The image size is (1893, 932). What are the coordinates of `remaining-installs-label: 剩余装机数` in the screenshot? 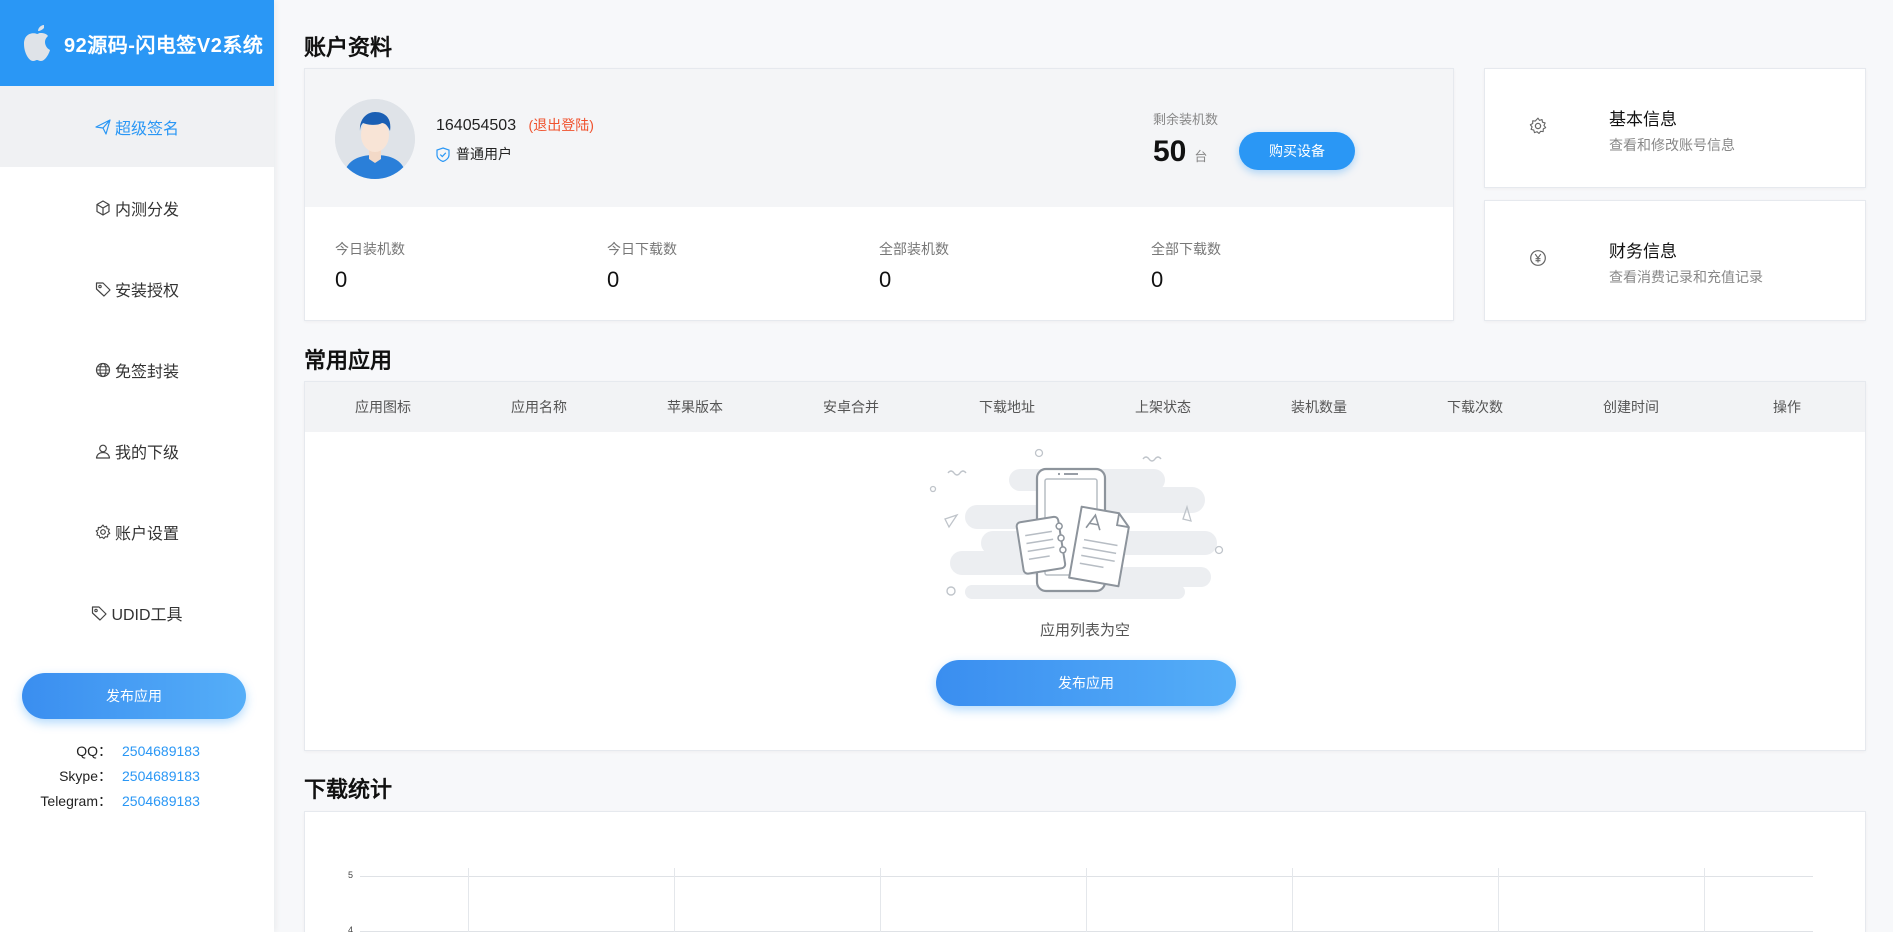 It's located at (1186, 119).